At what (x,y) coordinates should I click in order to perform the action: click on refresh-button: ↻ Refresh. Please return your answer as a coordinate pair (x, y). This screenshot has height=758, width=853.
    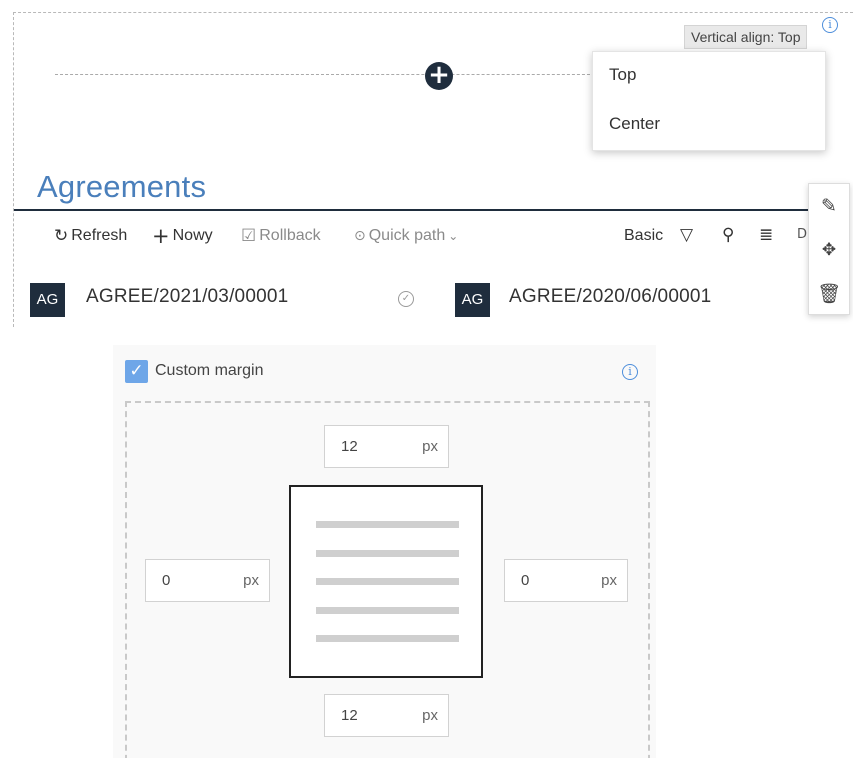
    Looking at the image, I should click on (90, 236).